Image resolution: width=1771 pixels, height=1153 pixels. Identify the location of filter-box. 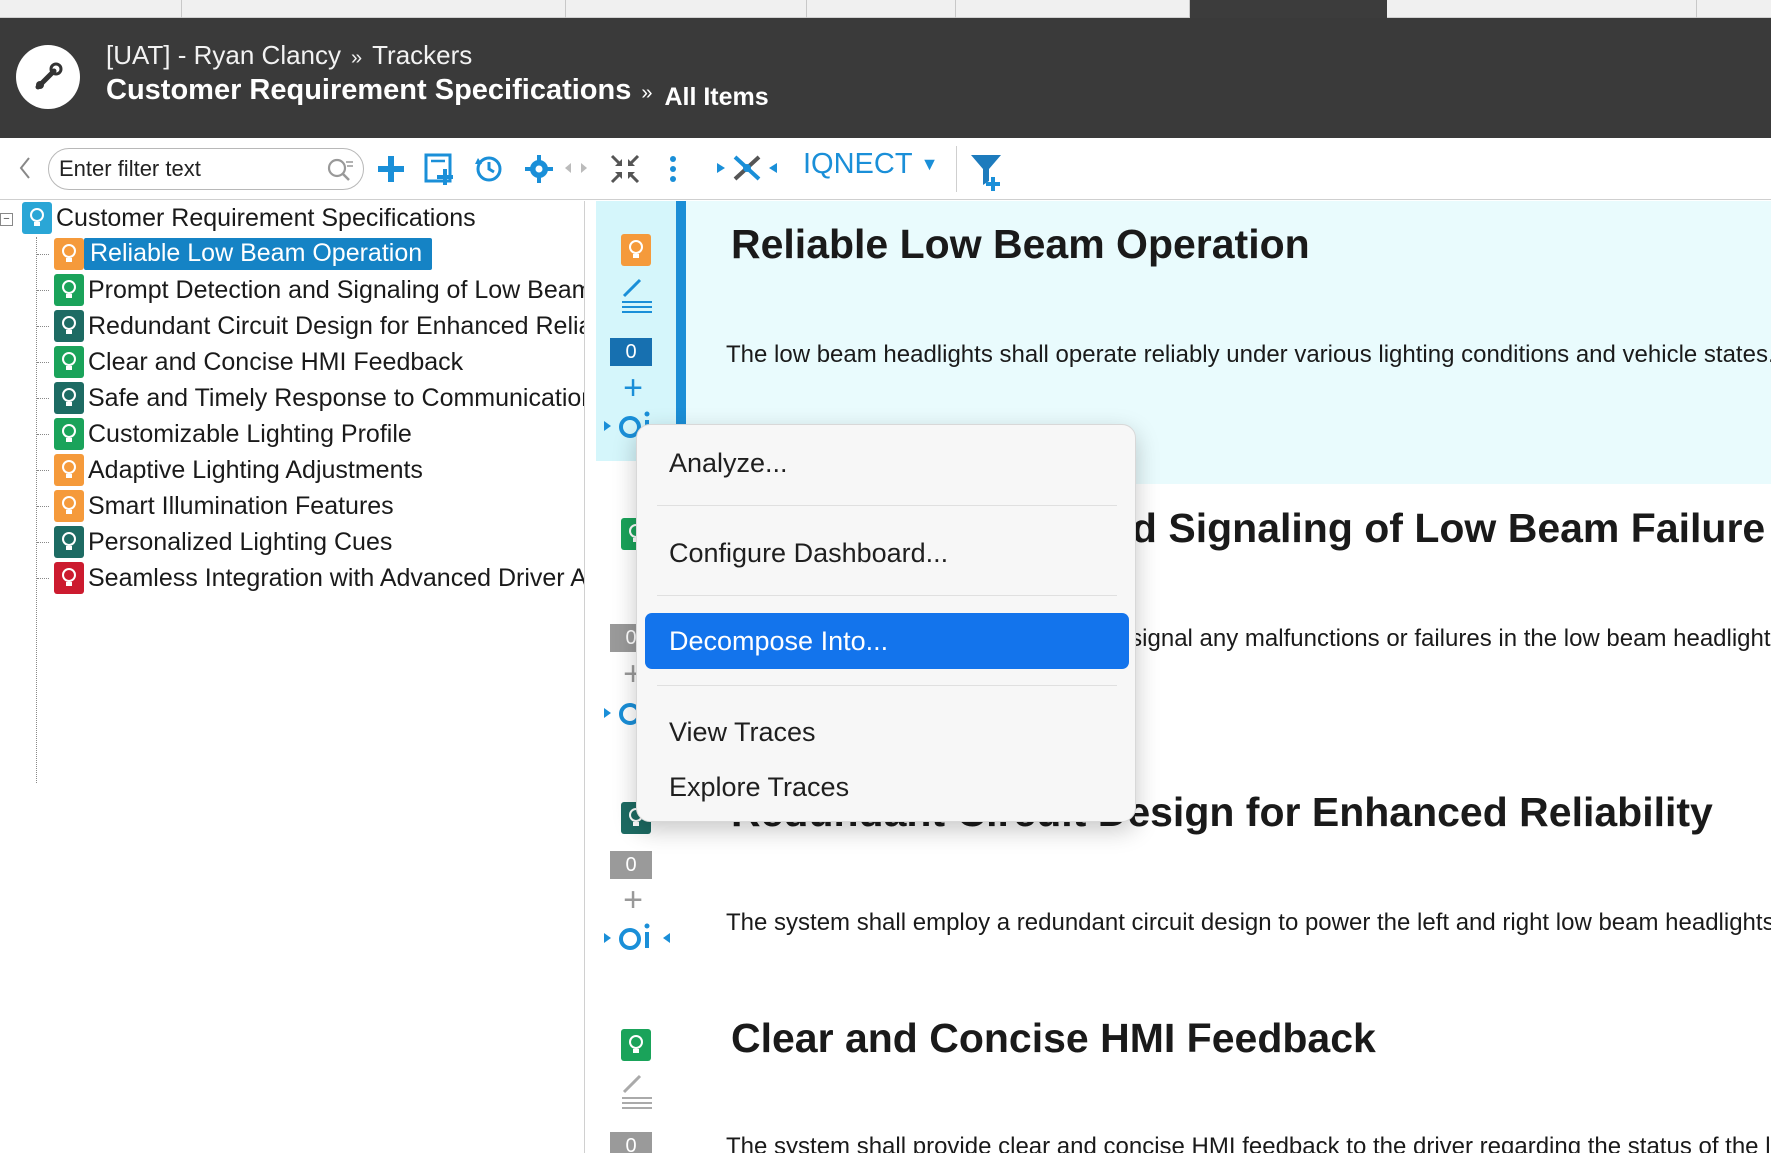
(206, 169).